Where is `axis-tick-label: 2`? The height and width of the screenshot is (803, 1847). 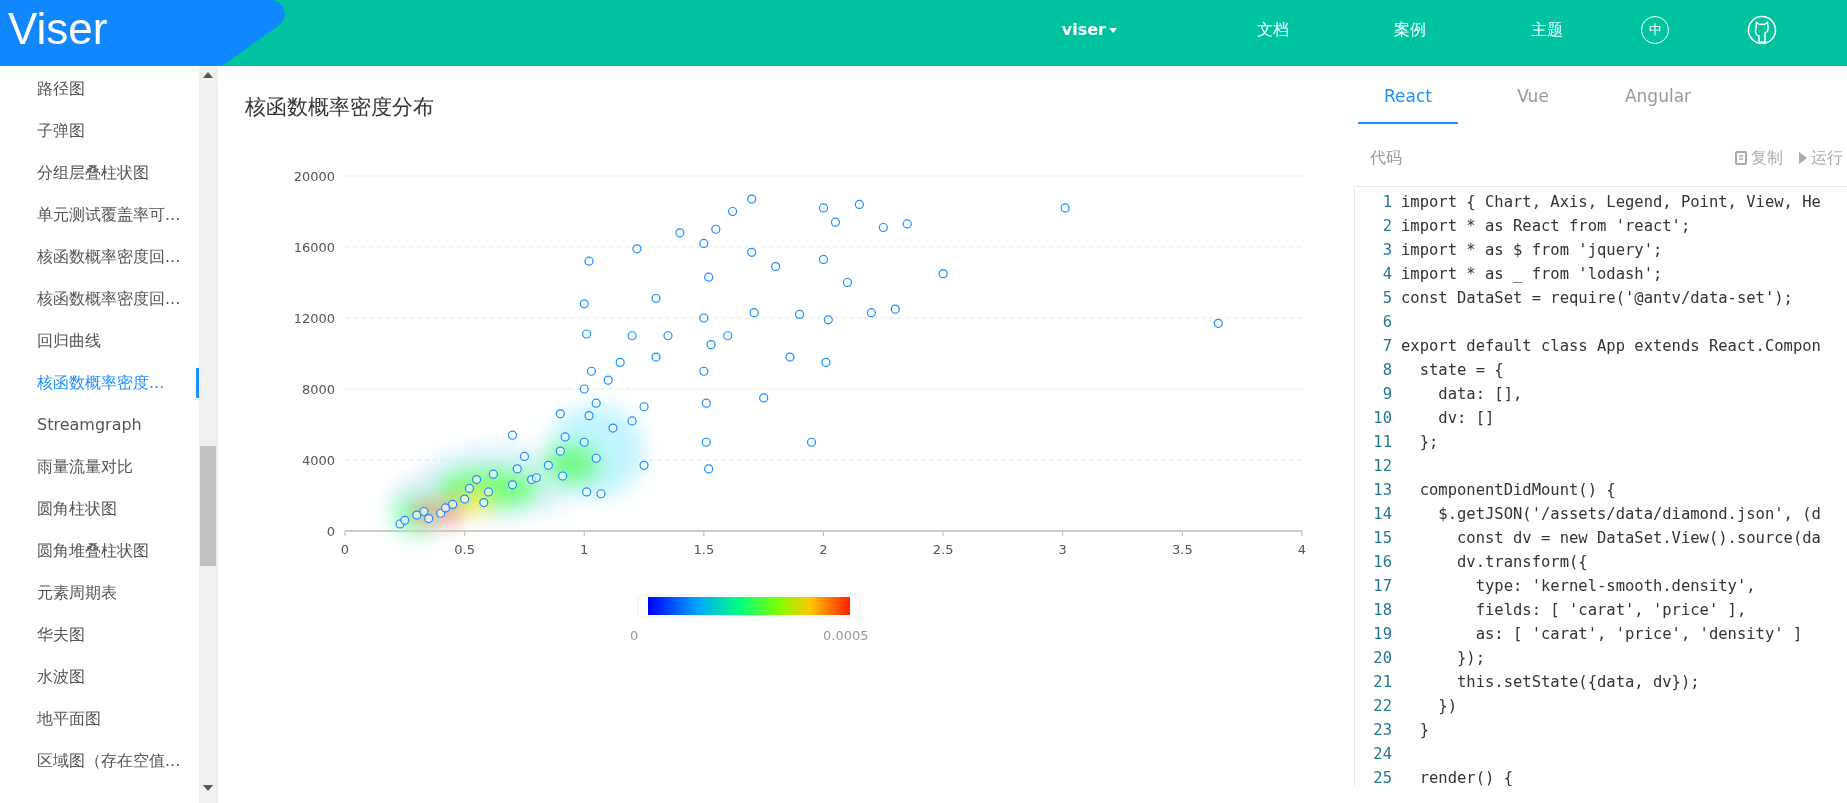 axis-tick-label: 2 is located at coordinates (823, 549).